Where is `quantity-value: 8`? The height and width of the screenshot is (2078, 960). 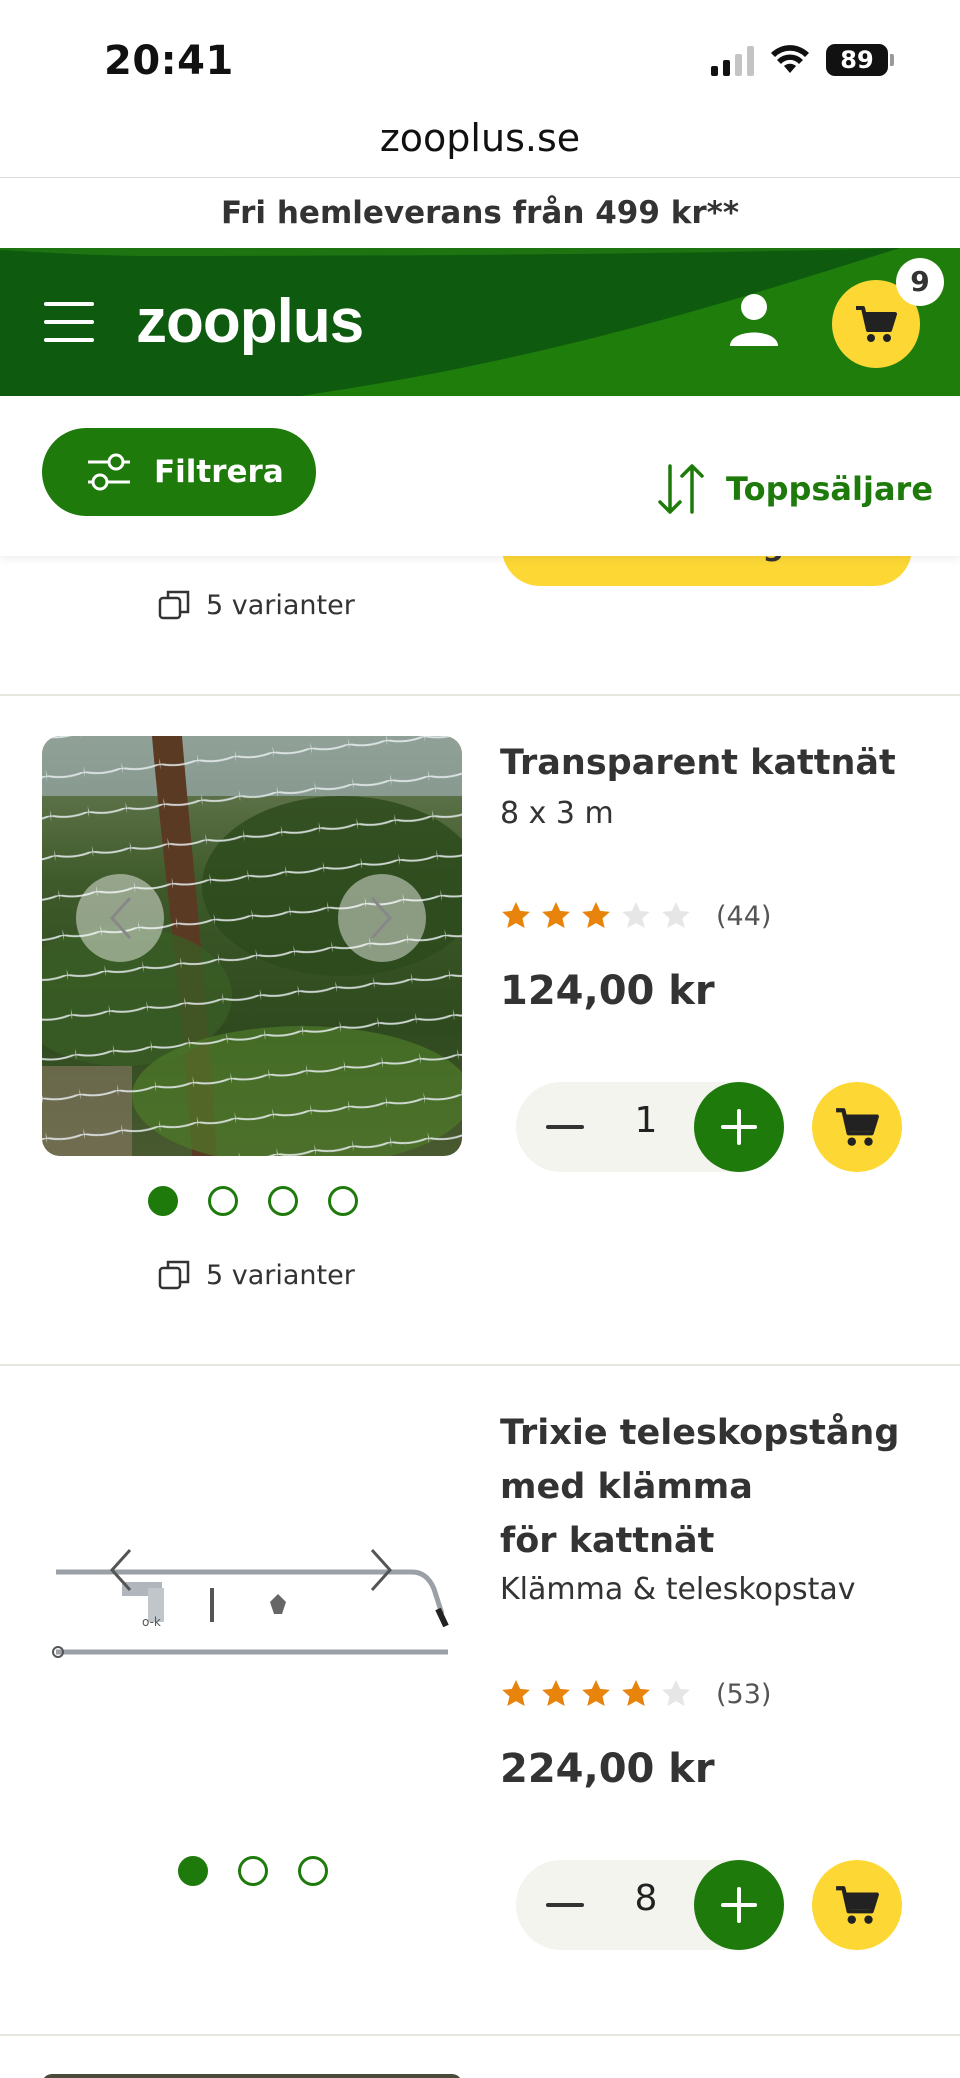 quantity-value: 8 is located at coordinates (646, 1898).